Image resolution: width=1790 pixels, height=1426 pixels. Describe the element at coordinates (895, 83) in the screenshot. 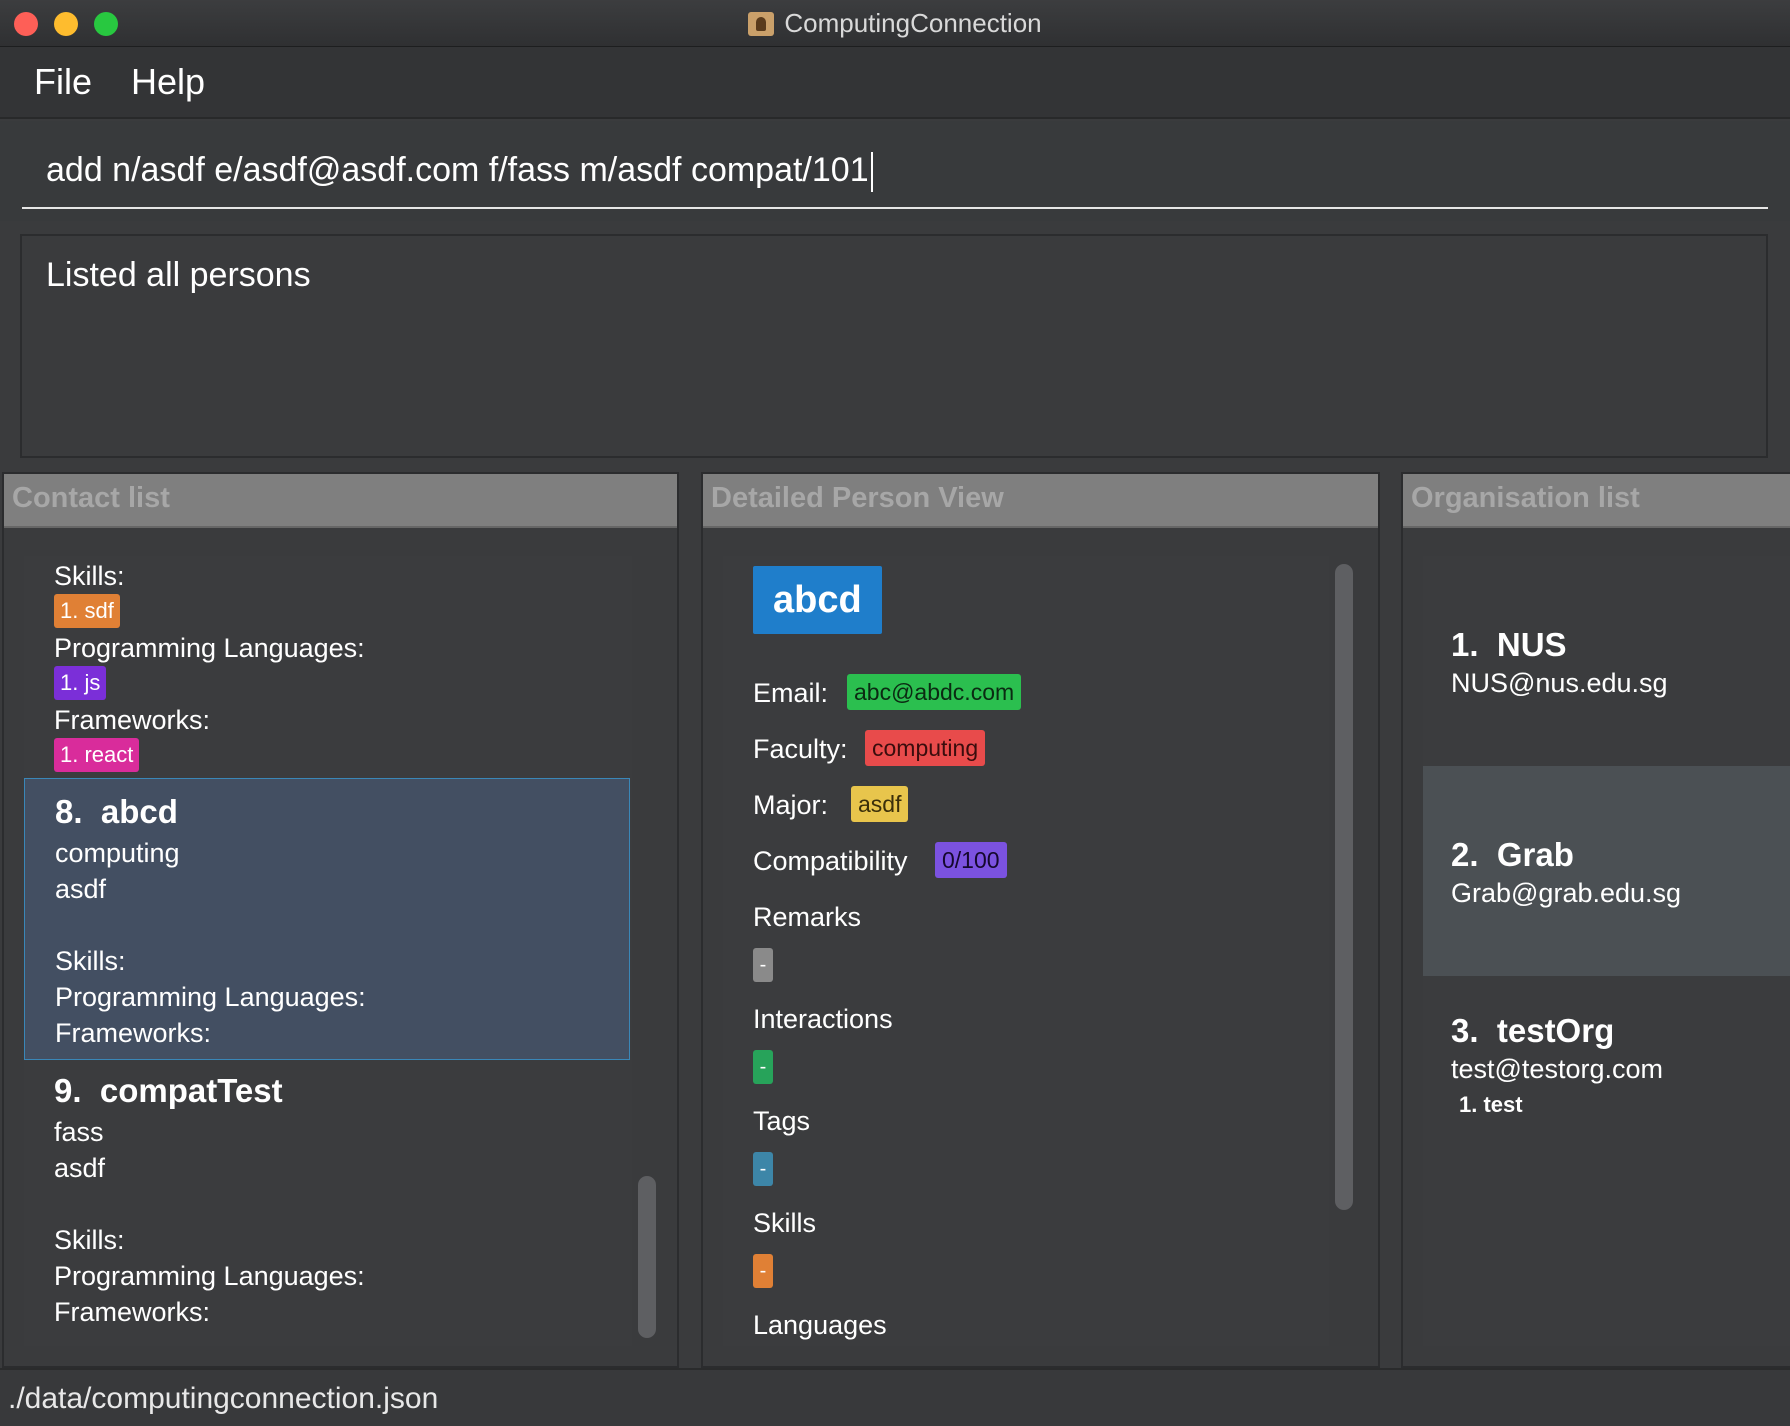

I see `menu-bar: File Help` at that location.